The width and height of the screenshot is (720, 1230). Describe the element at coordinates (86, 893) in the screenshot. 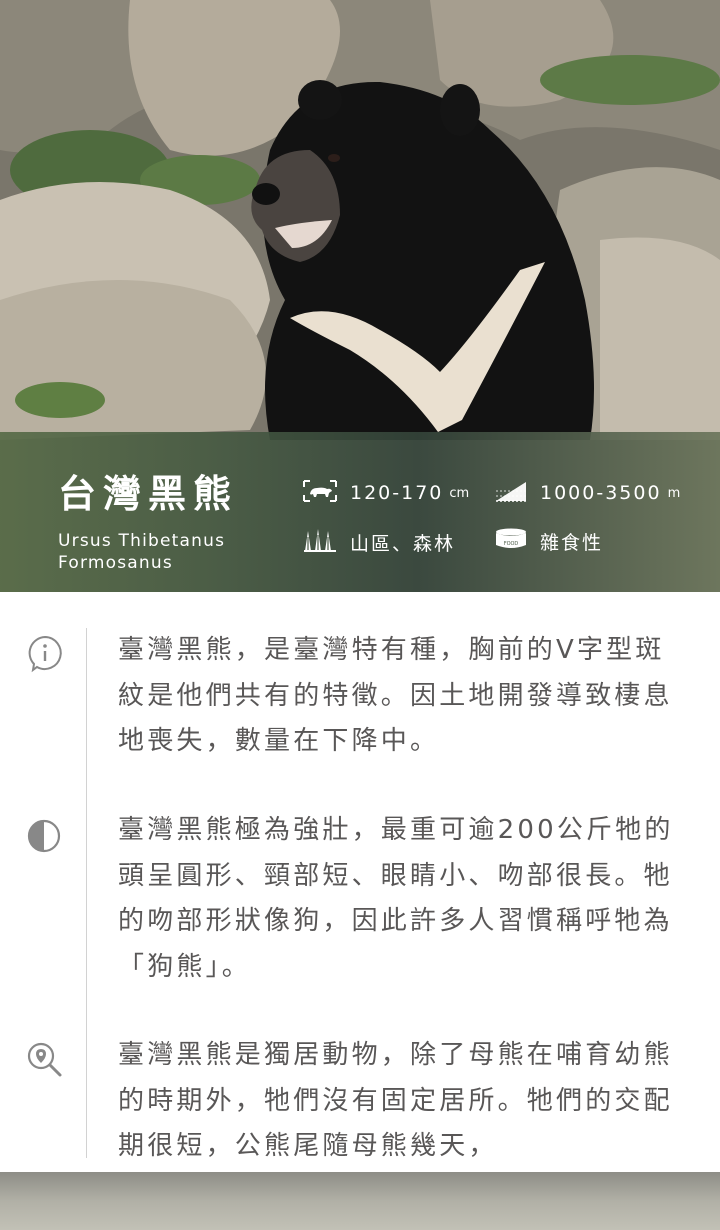

I see `timeline-rail` at that location.